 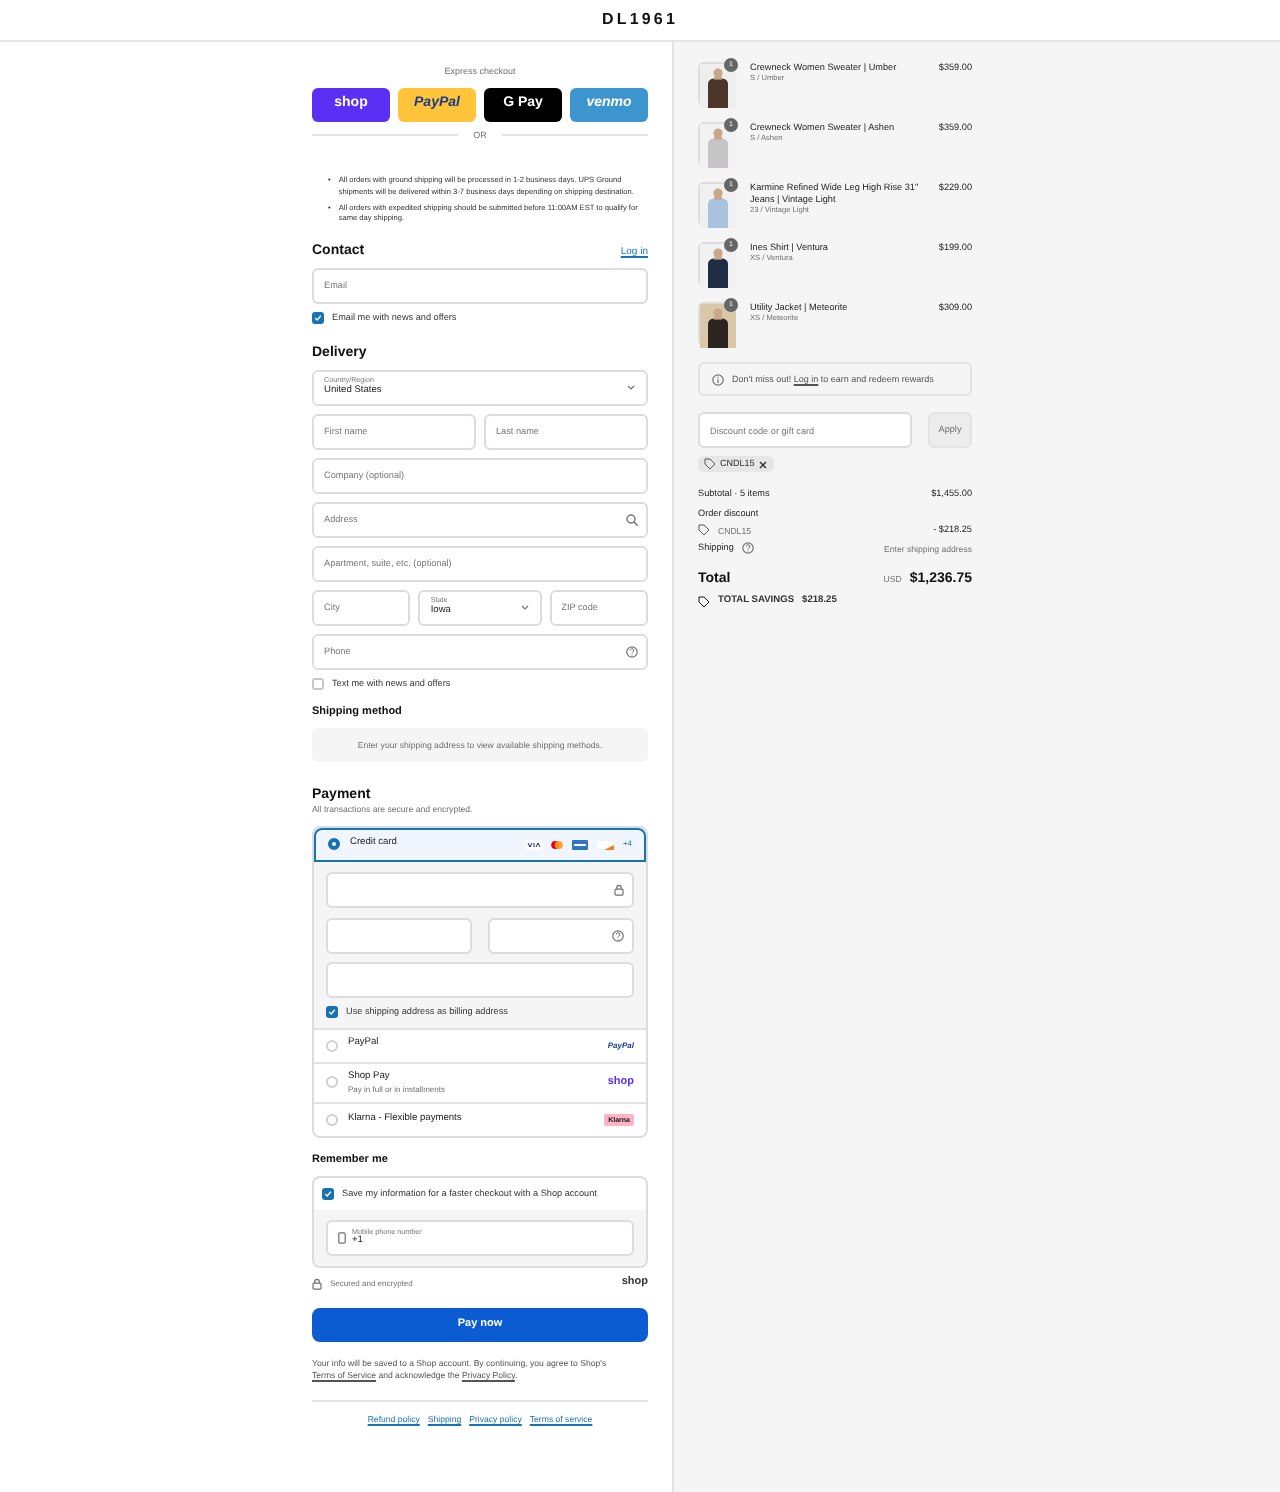 What do you see at coordinates (632, 519) in the screenshot?
I see `search-icon` at bounding box center [632, 519].